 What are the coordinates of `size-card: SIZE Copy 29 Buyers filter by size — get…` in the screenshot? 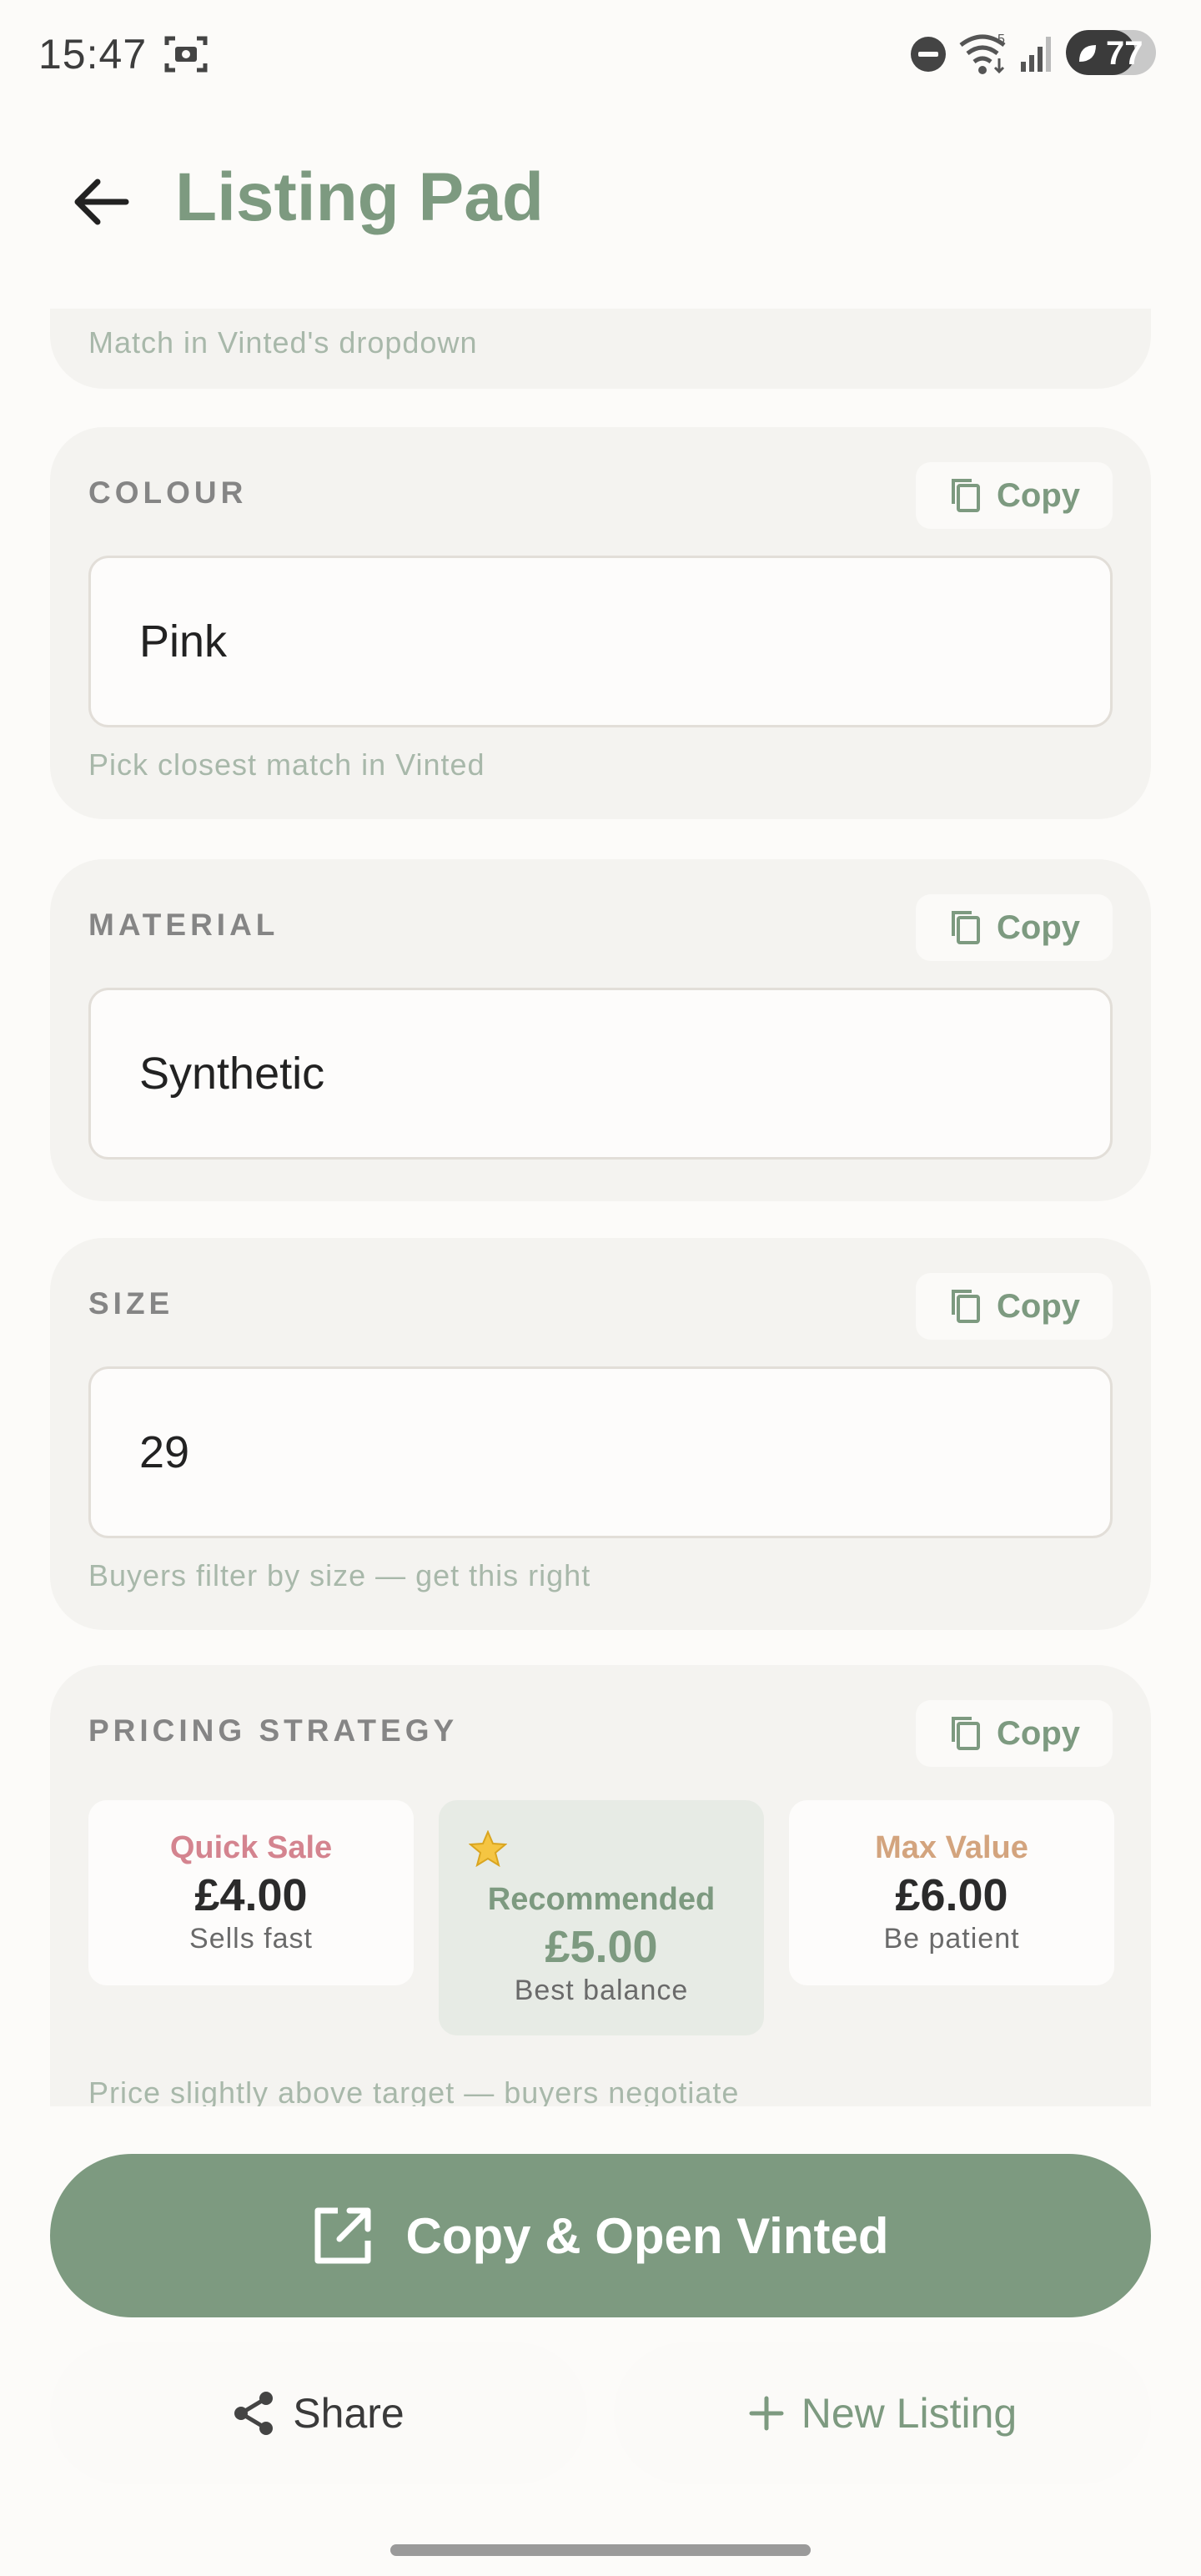 It's located at (601, 1434).